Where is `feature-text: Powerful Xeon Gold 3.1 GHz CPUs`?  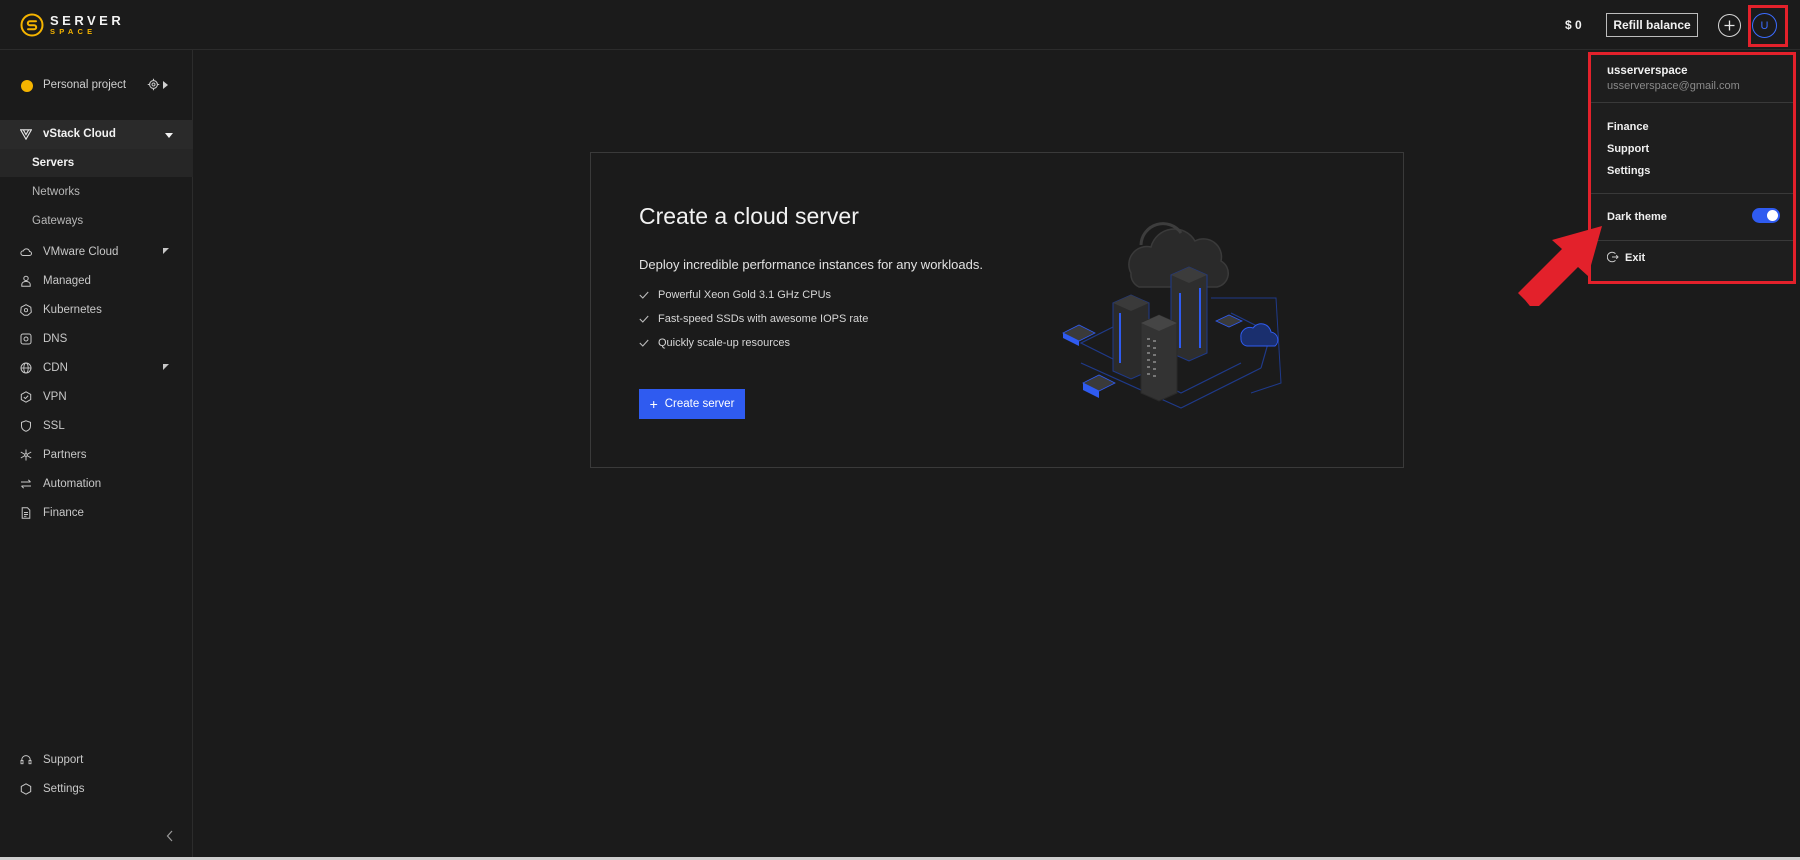 feature-text: Powerful Xeon Gold 3.1 GHz CPUs is located at coordinates (745, 295).